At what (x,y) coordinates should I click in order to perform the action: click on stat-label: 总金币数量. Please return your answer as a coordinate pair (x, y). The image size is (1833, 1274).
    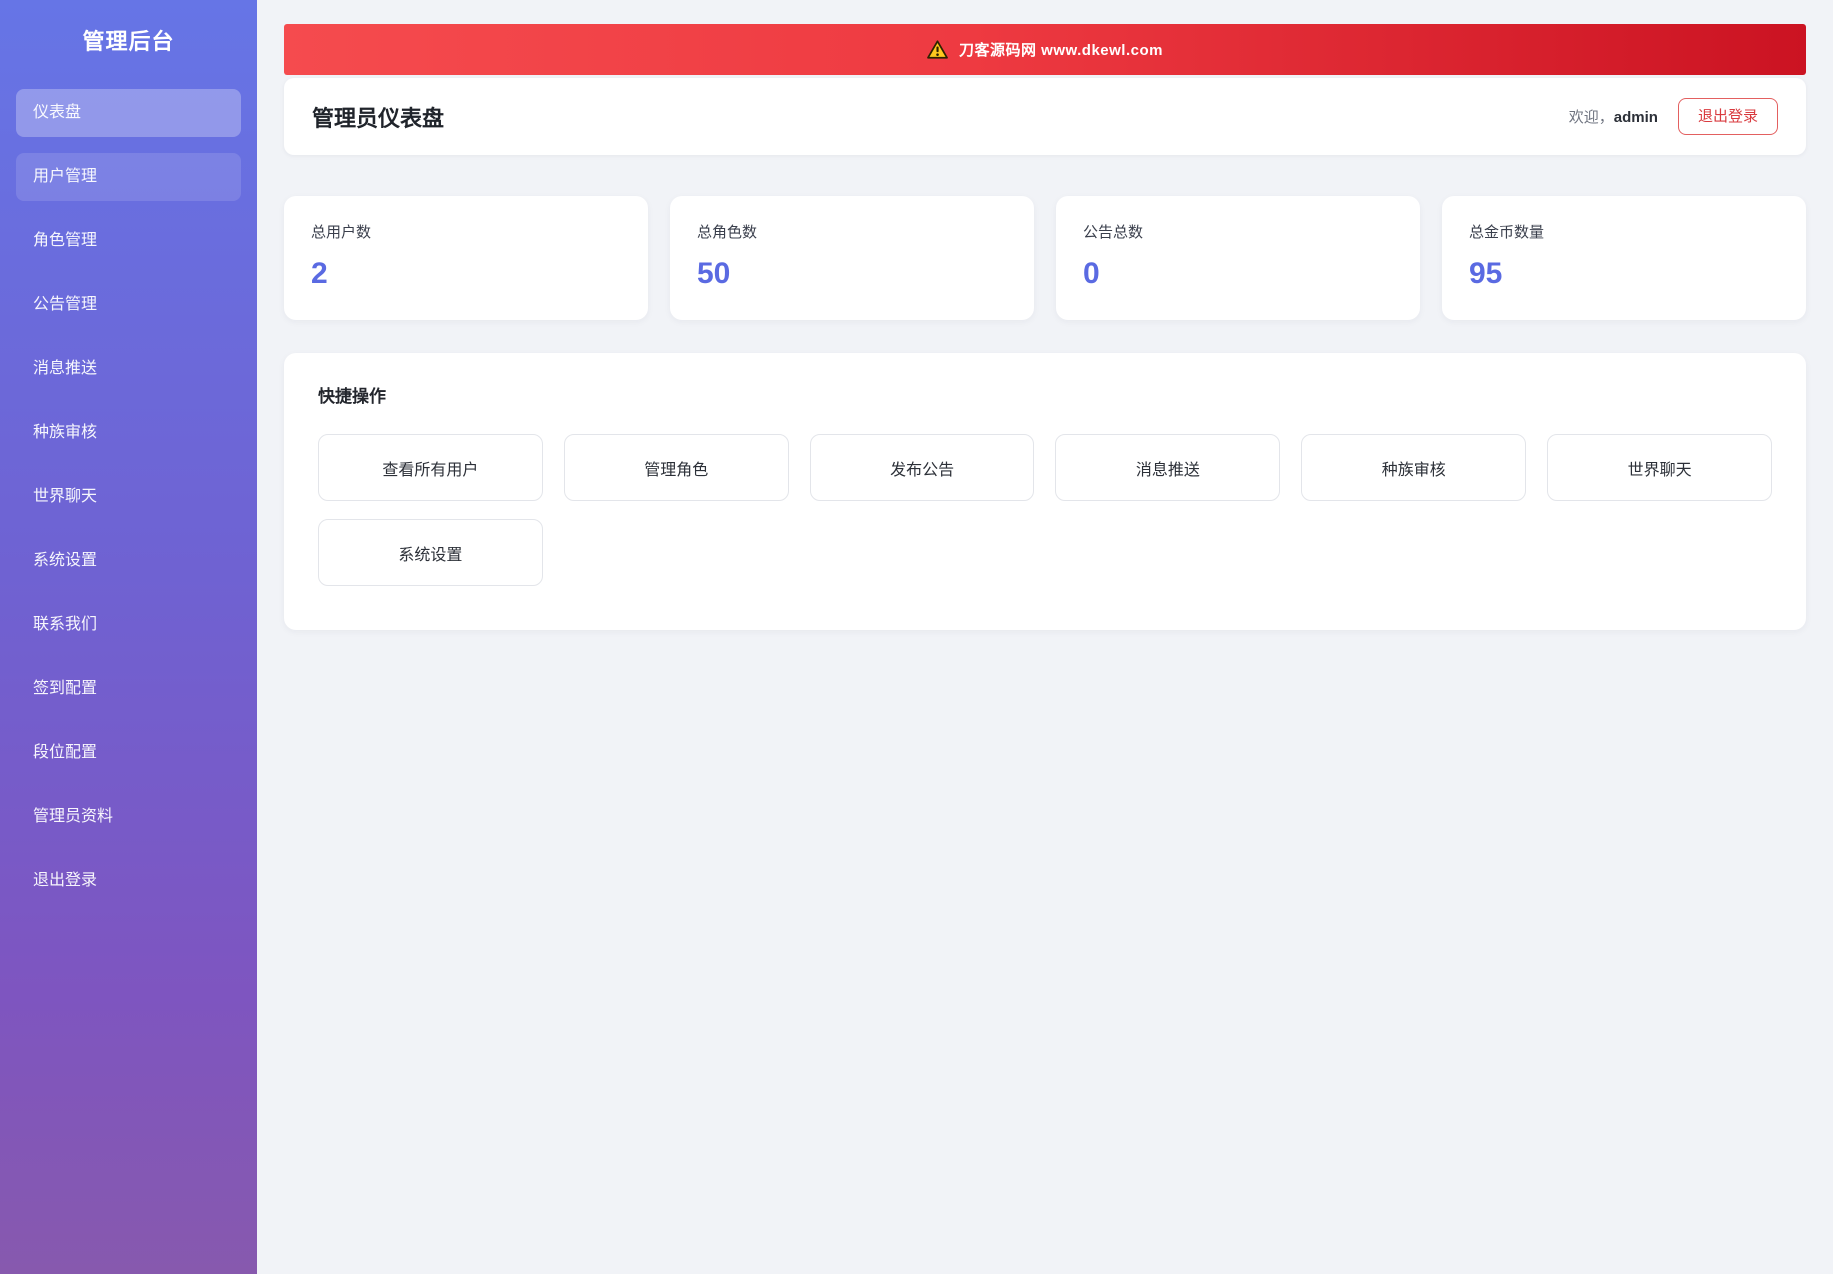
    Looking at the image, I should click on (1507, 232).